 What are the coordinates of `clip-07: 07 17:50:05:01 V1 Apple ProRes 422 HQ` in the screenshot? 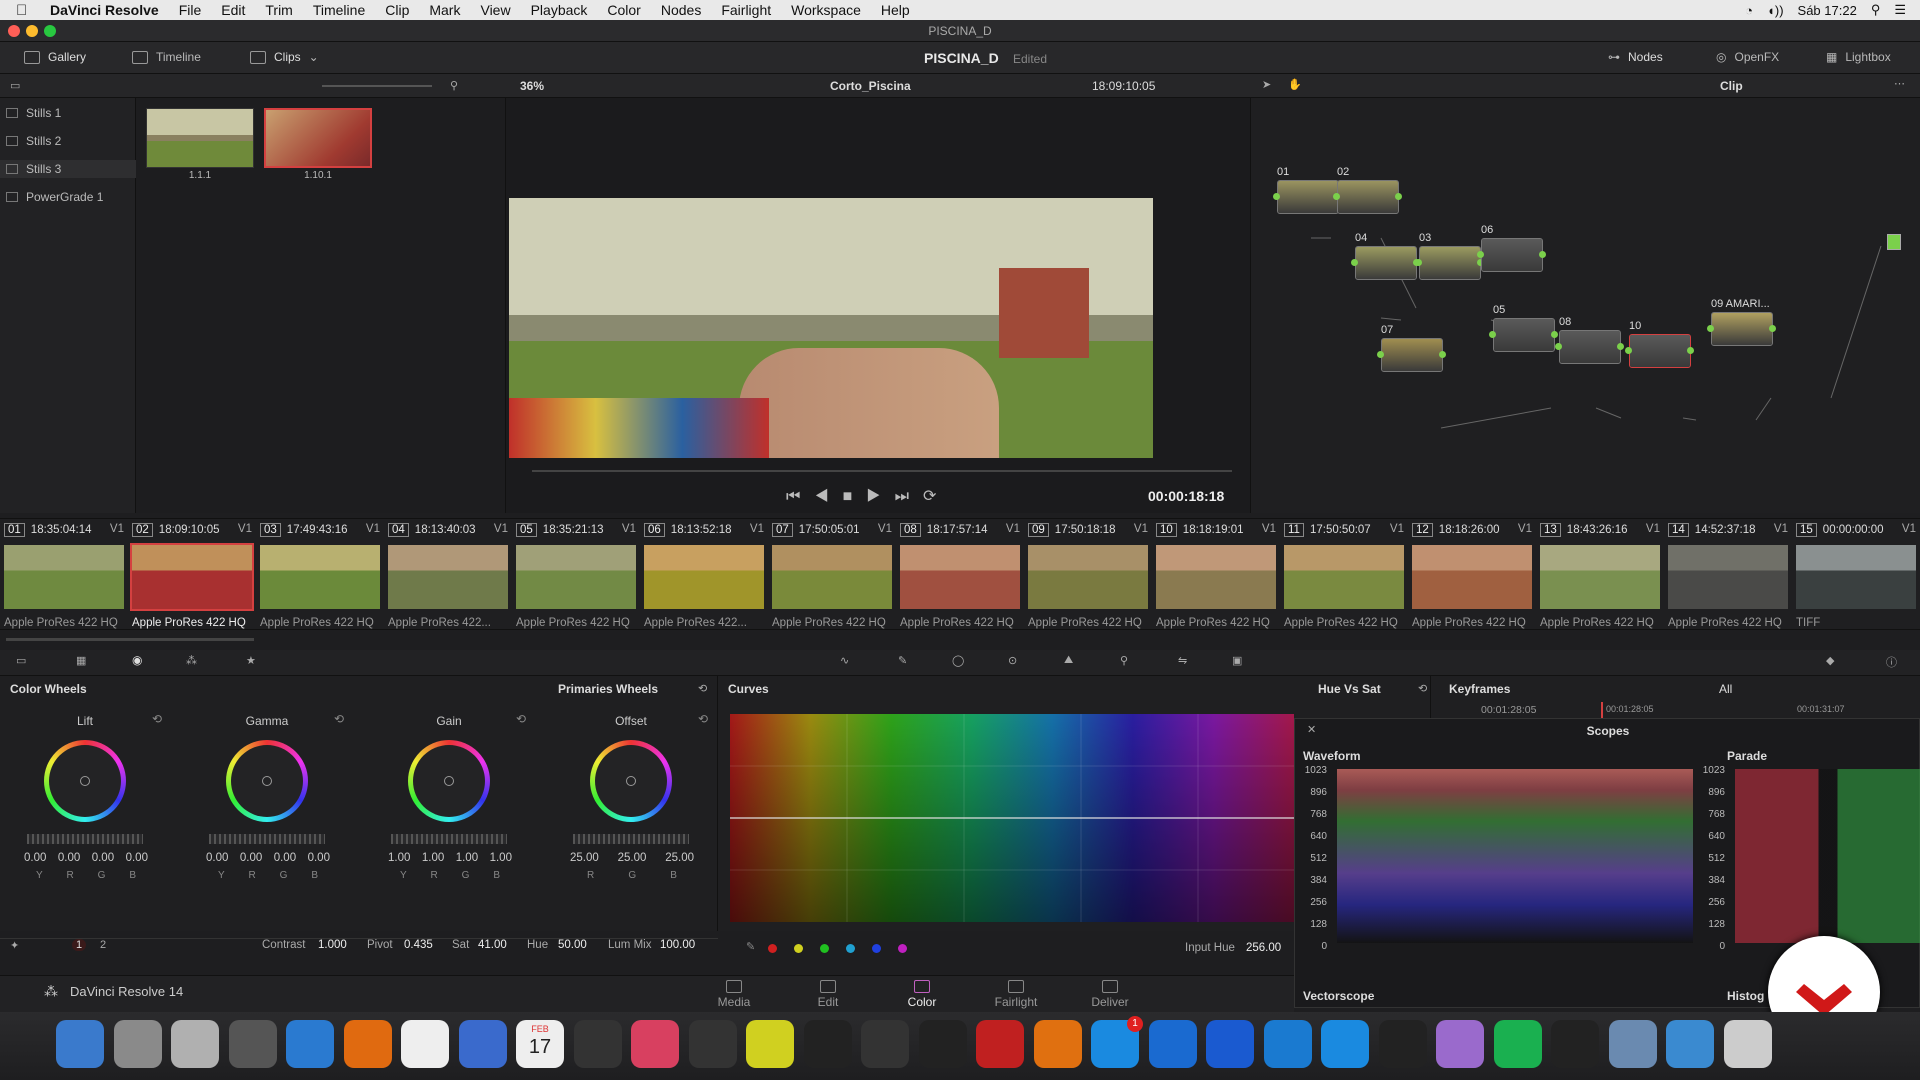 It's located at (832, 575).